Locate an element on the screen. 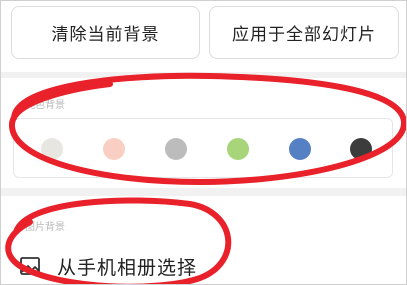  picture-section-label: 图片背景 is located at coordinates (45, 227).